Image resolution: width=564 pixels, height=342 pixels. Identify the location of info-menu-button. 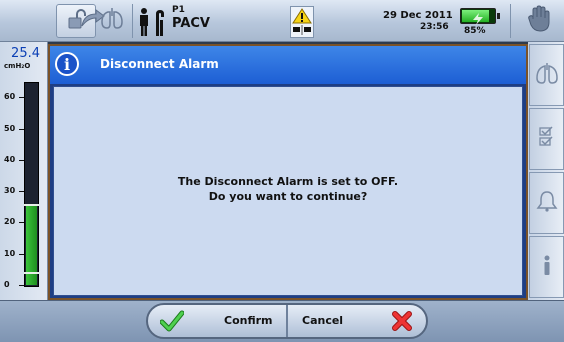
(546, 267).